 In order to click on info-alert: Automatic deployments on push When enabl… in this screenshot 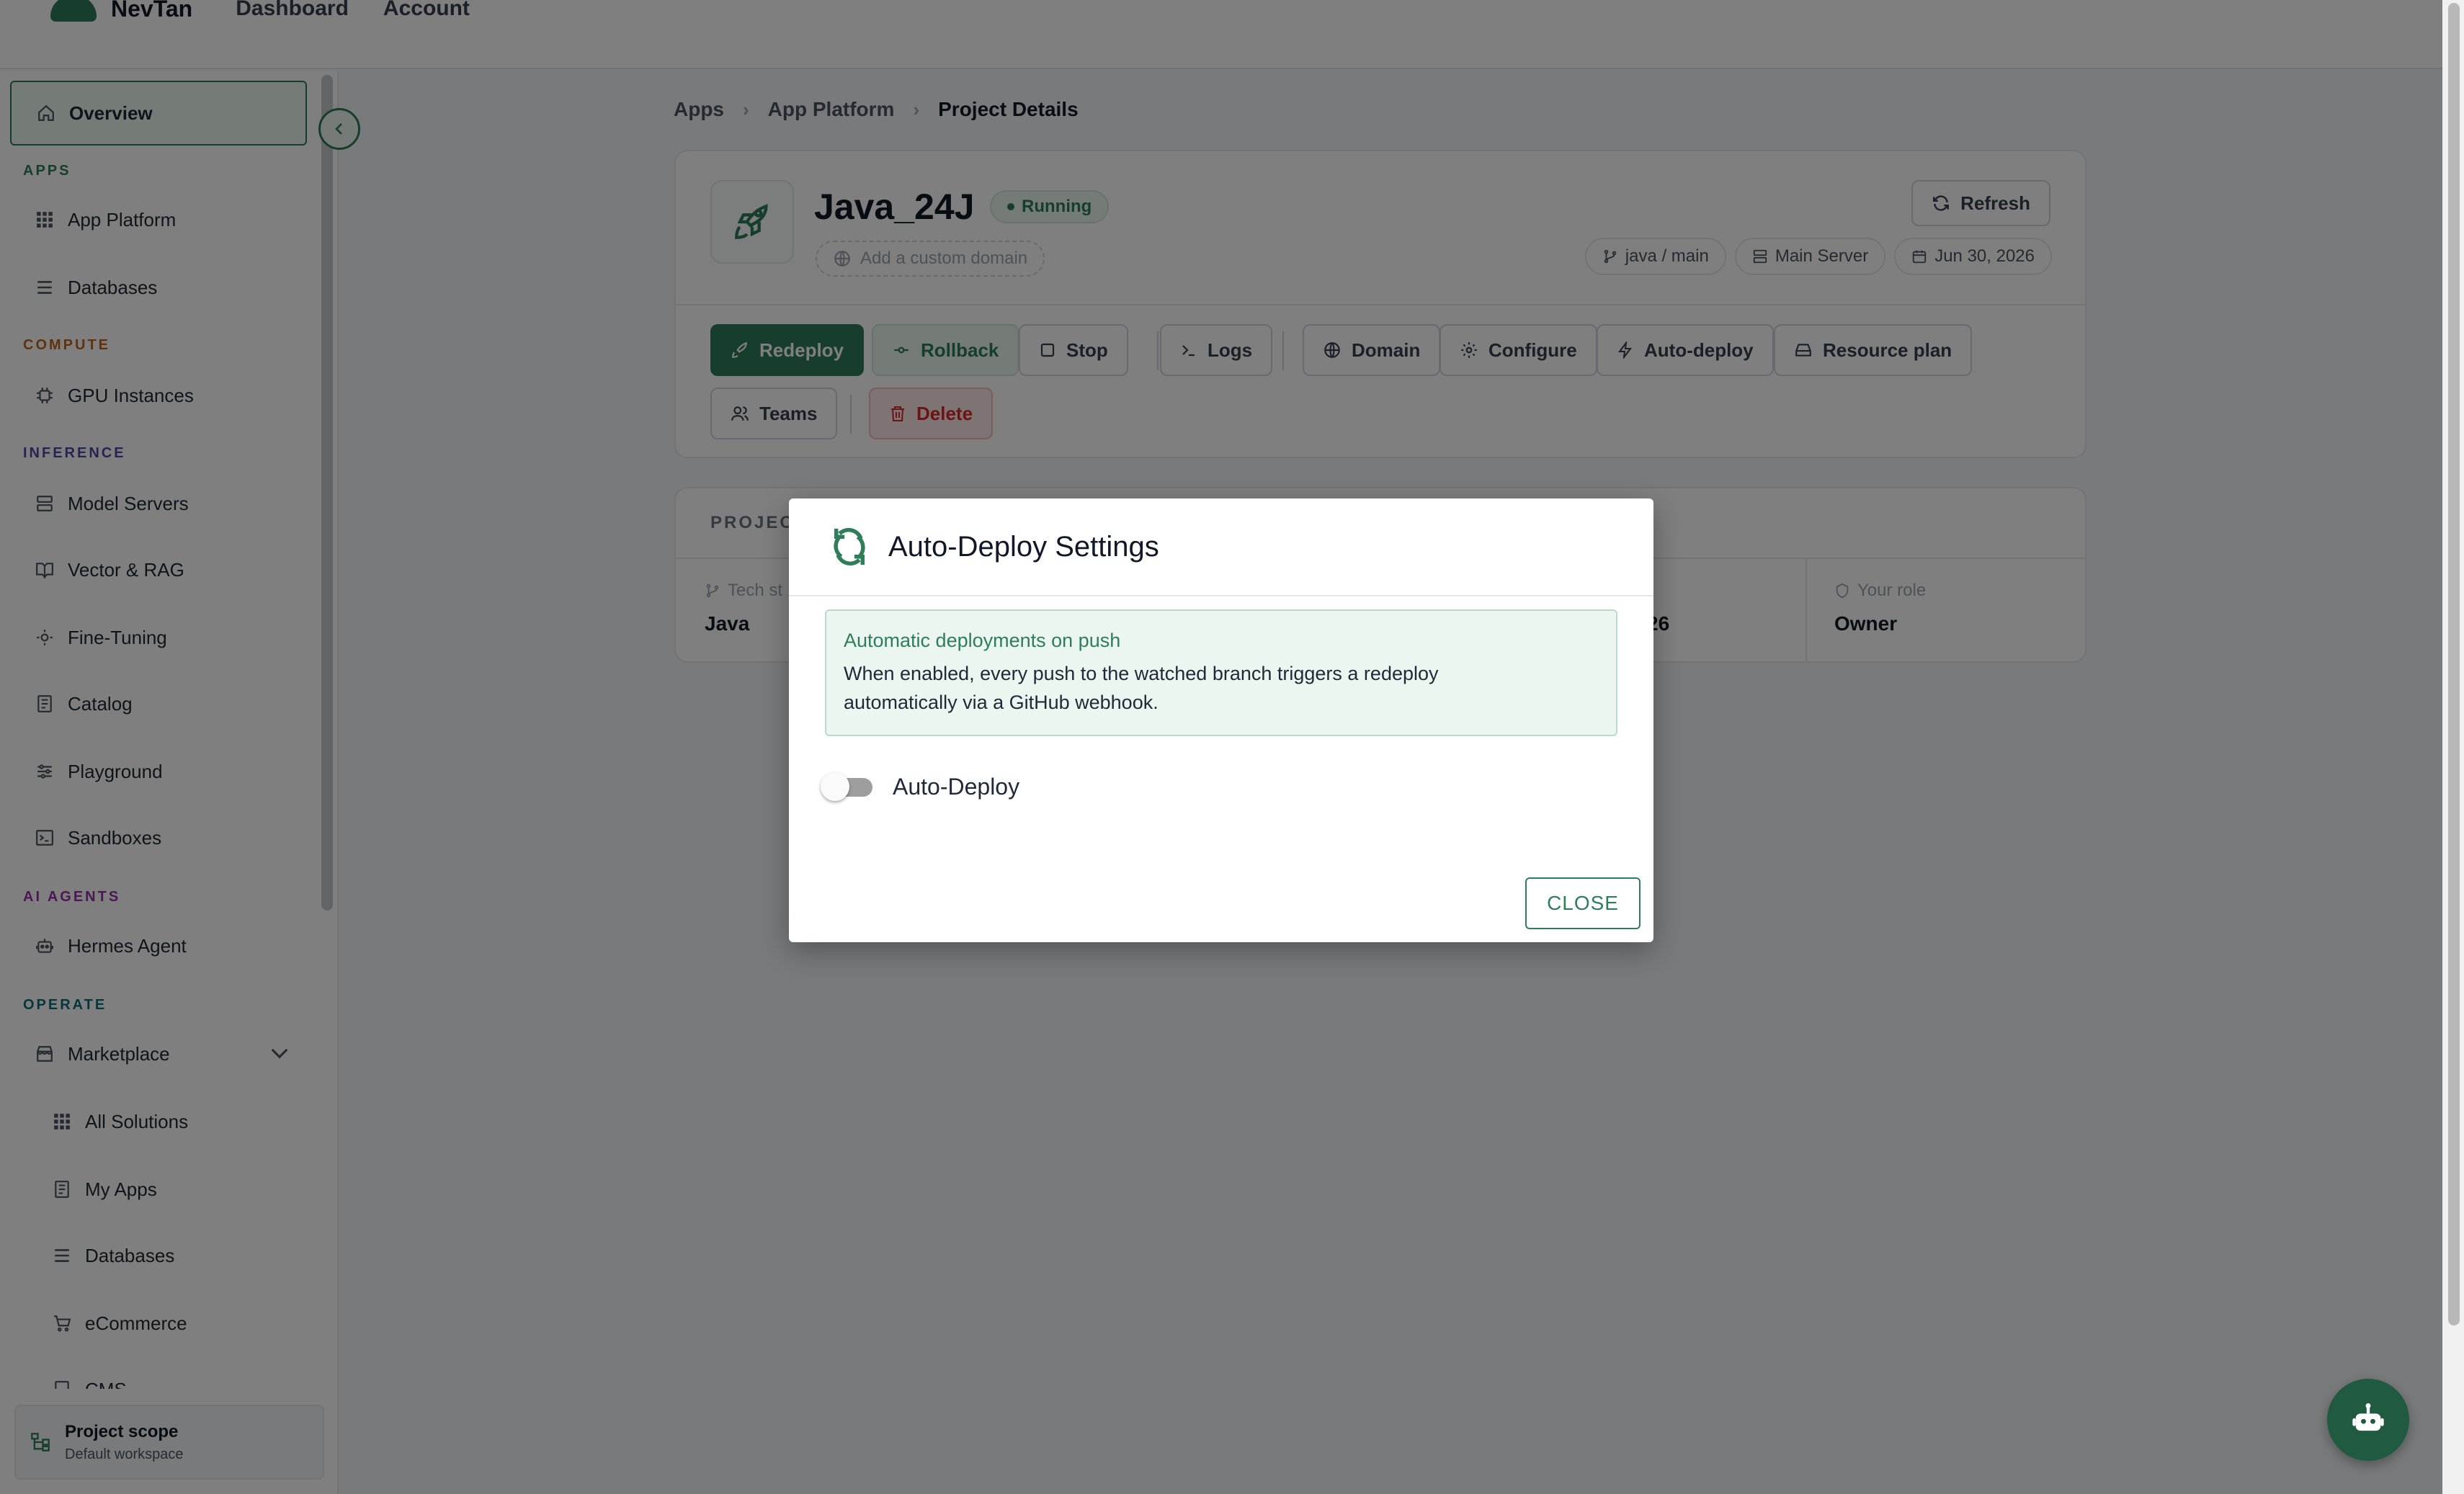, I will do `click(1221, 672)`.